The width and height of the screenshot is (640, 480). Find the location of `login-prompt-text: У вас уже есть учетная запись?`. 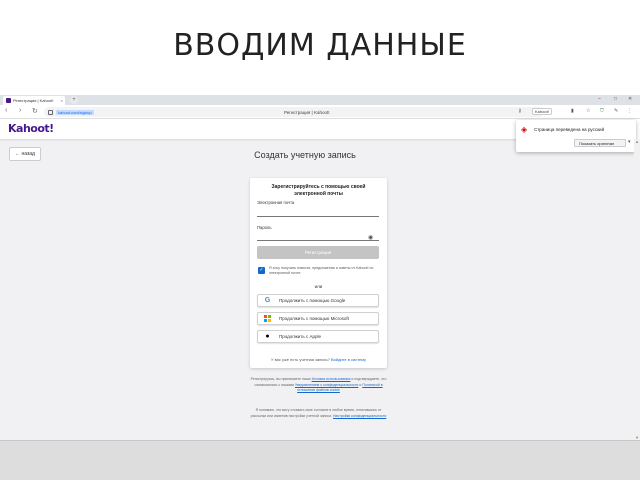

login-prompt-text: У вас уже есть учетная запись? is located at coordinates (300, 359).